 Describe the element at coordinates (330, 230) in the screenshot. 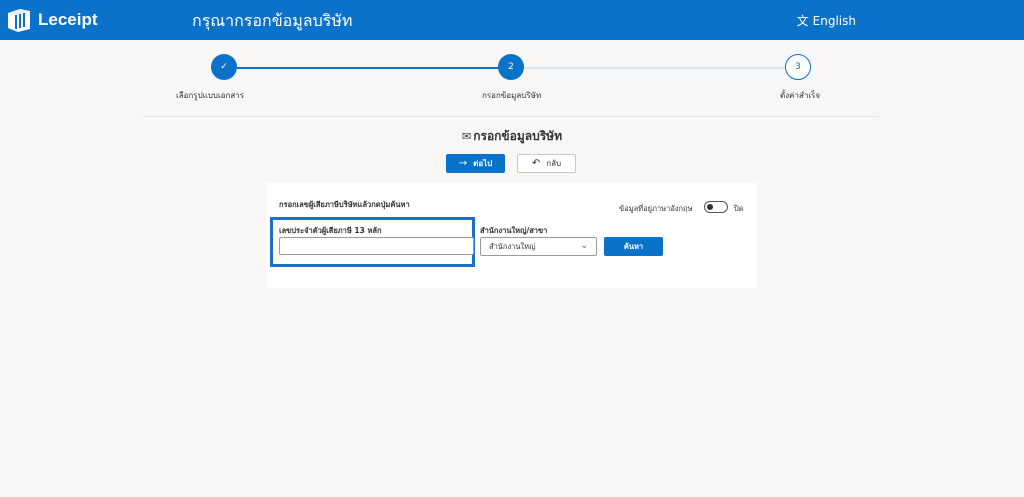

I see `tax-id-label: เลขประจำตัวผู้เสียภาษี 13 หลัก` at that location.